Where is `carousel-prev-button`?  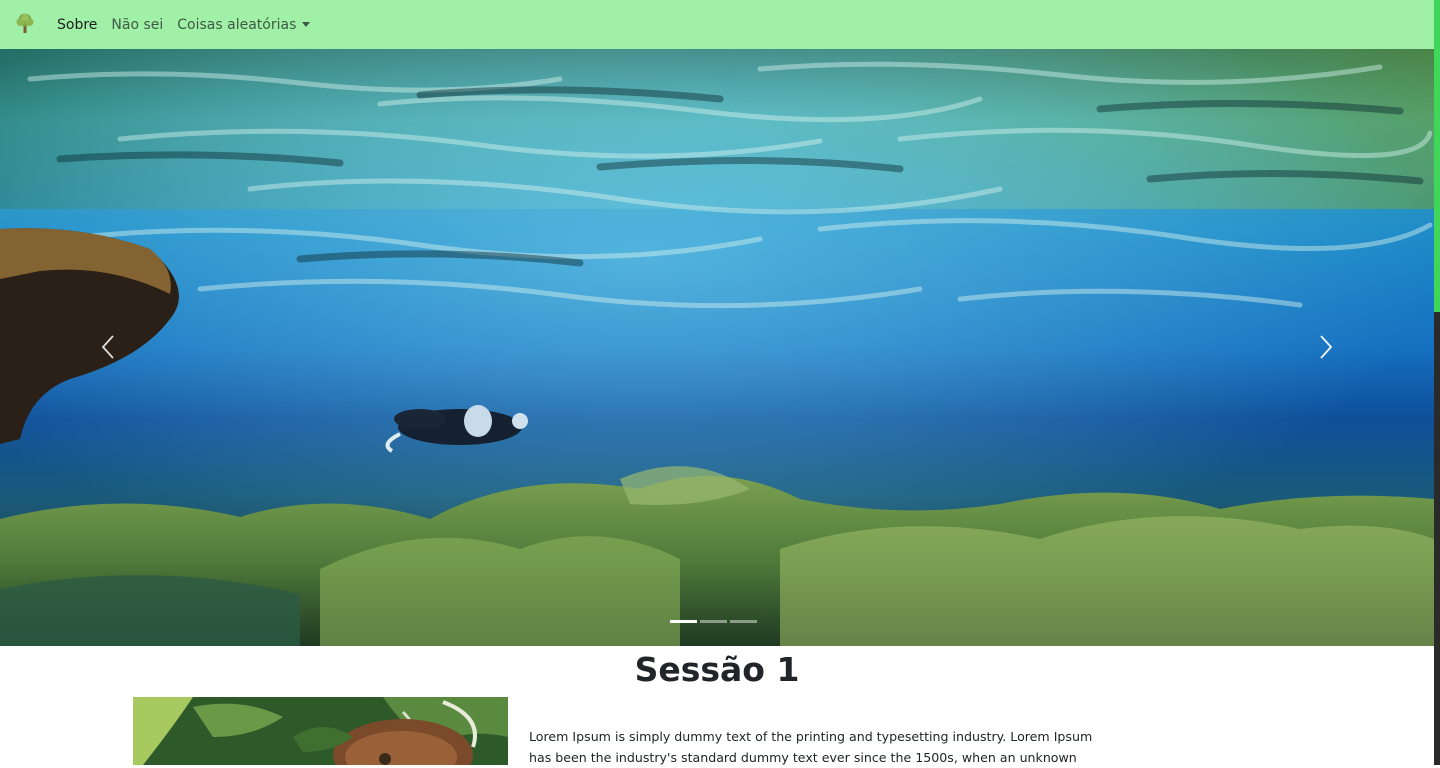
carousel-prev-button is located at coordinates (108, 349).